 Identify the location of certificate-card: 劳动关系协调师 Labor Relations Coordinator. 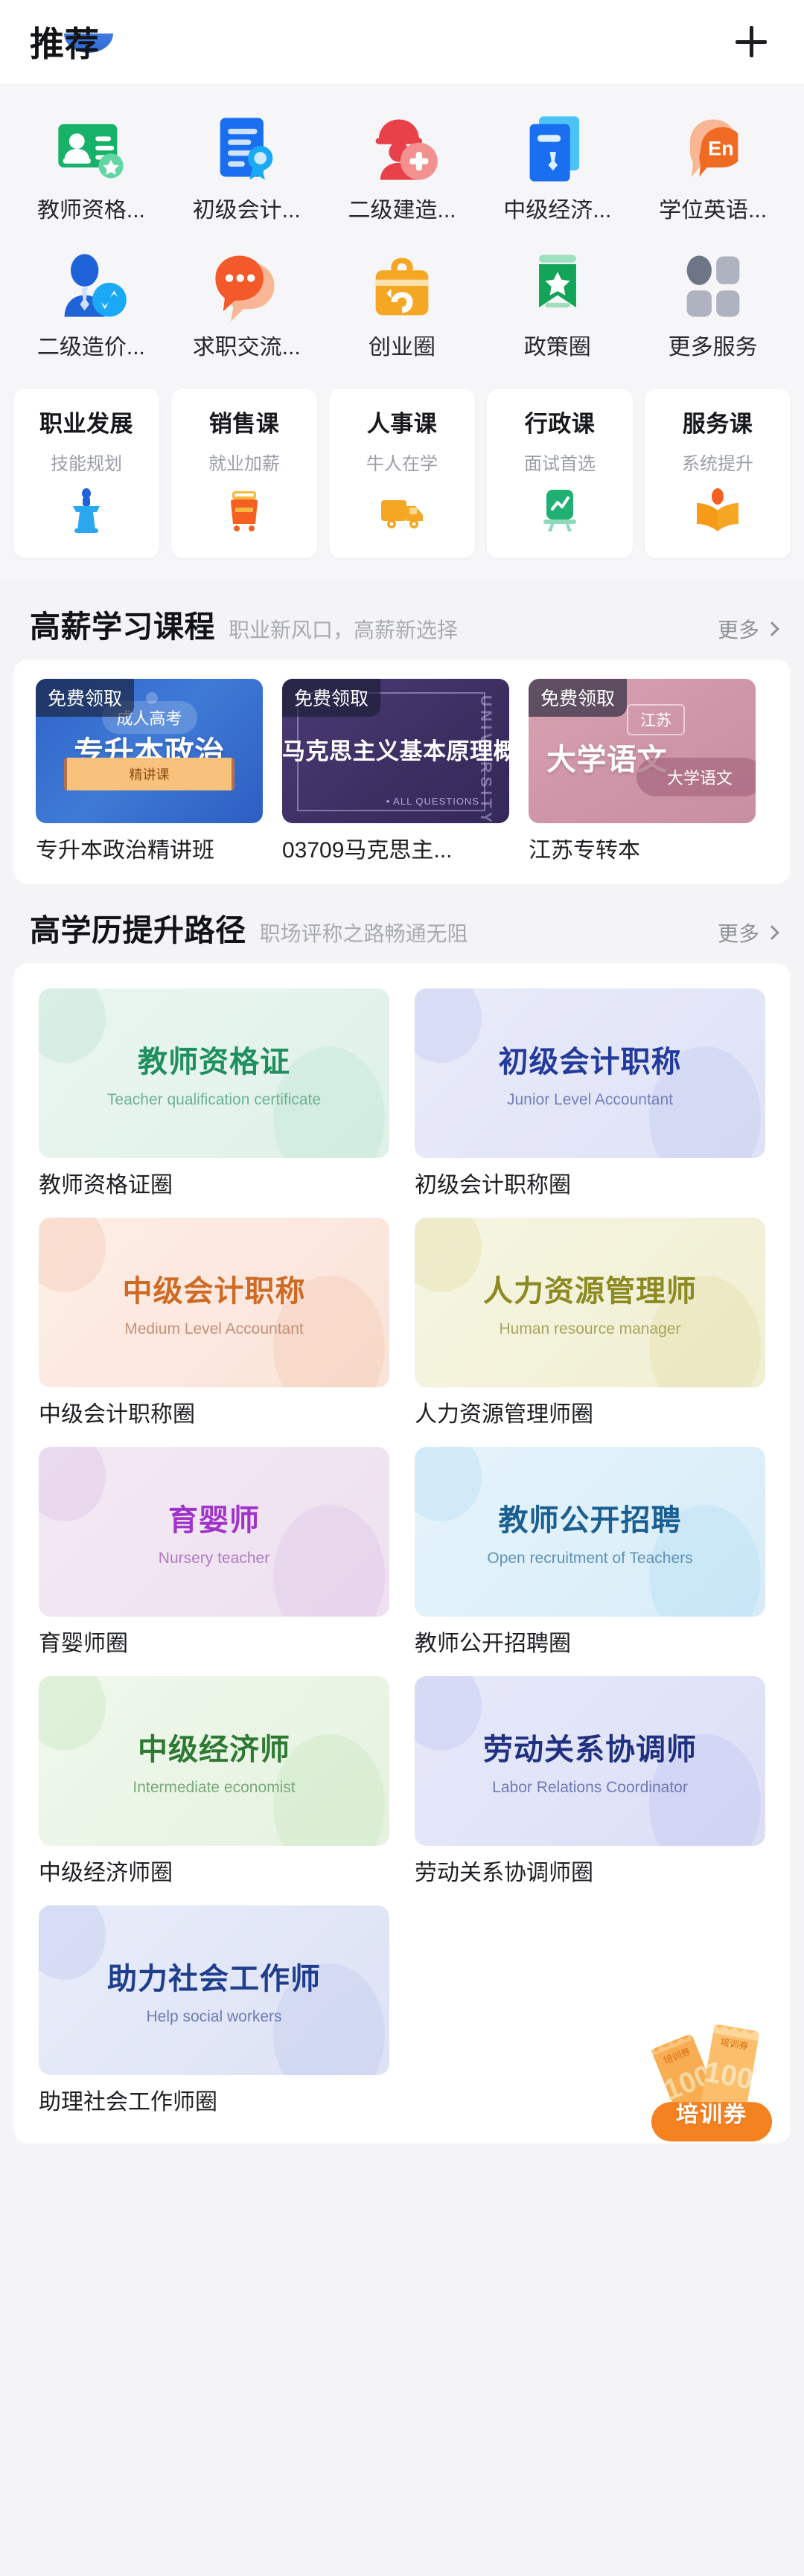
(590, 1761).